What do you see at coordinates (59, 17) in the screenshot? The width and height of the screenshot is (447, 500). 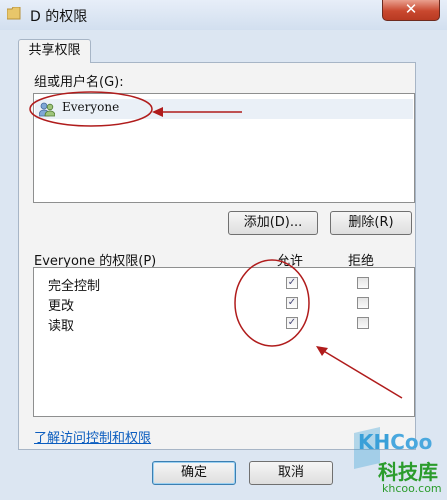 I see `window-title: D 的权限` at bounding box center [59, 17].